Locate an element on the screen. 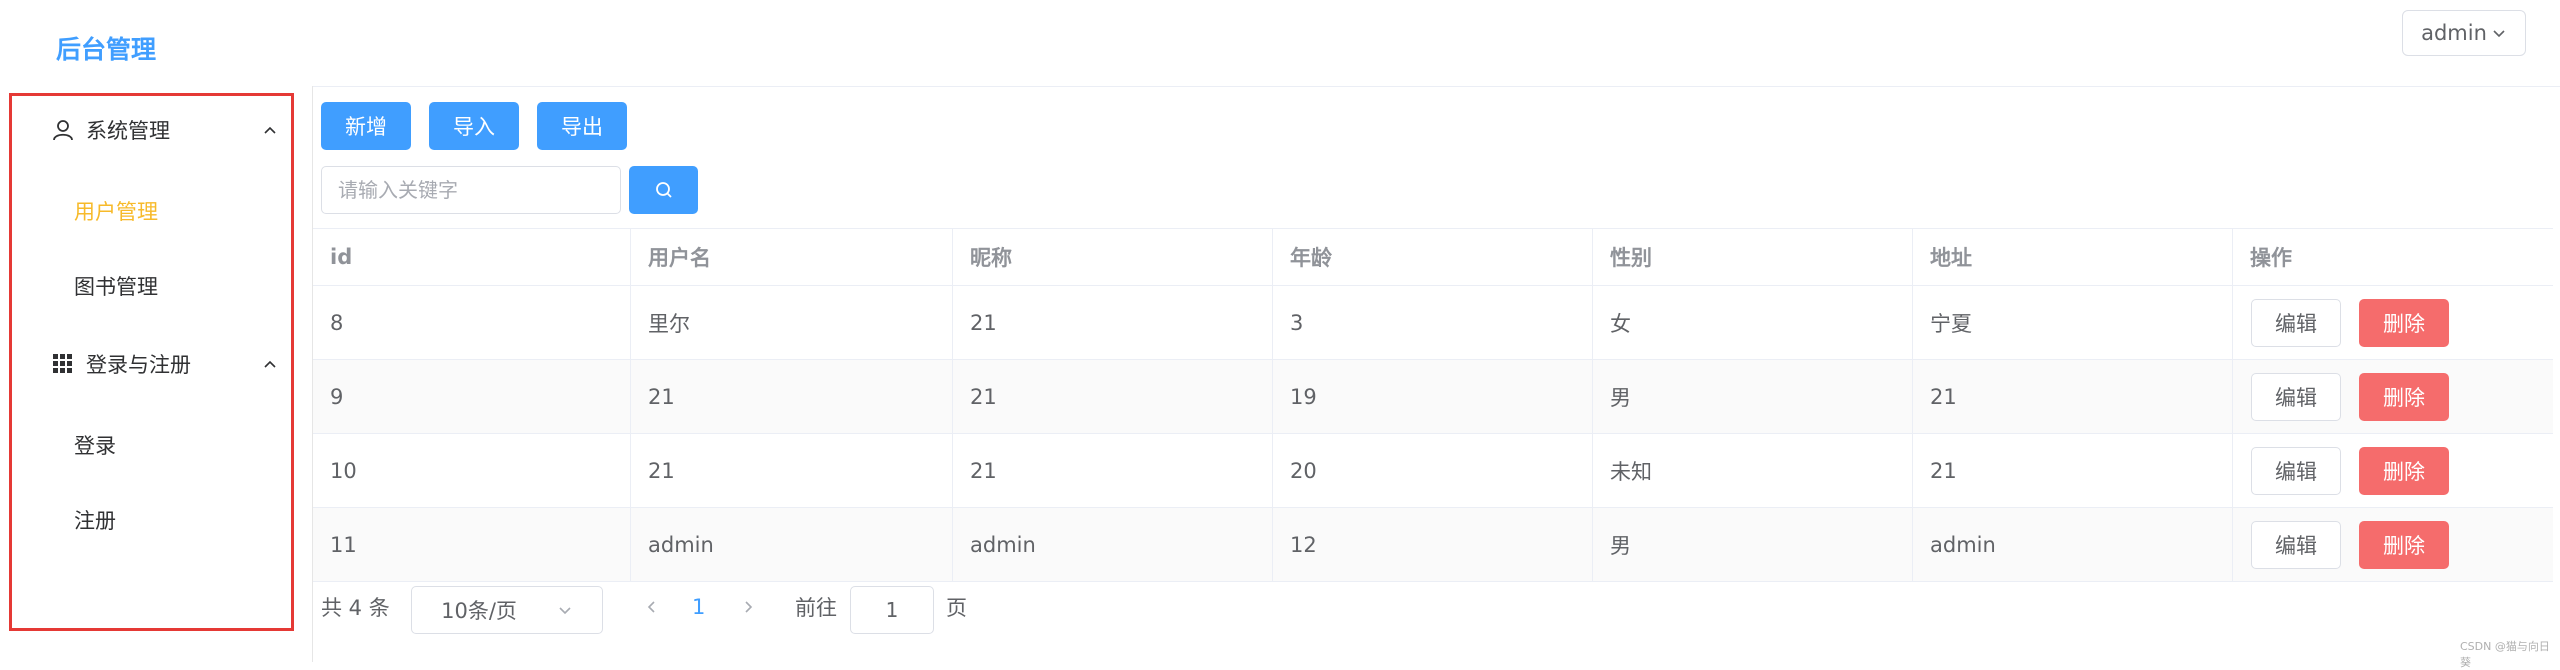  column-header-gender: 性别 is located at coordinates (1753, 257).